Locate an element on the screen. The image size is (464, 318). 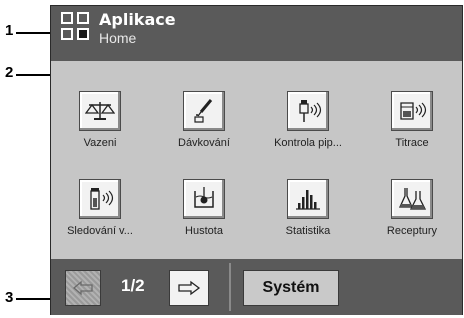
statistics-icon is located at coordinates (308, 199).